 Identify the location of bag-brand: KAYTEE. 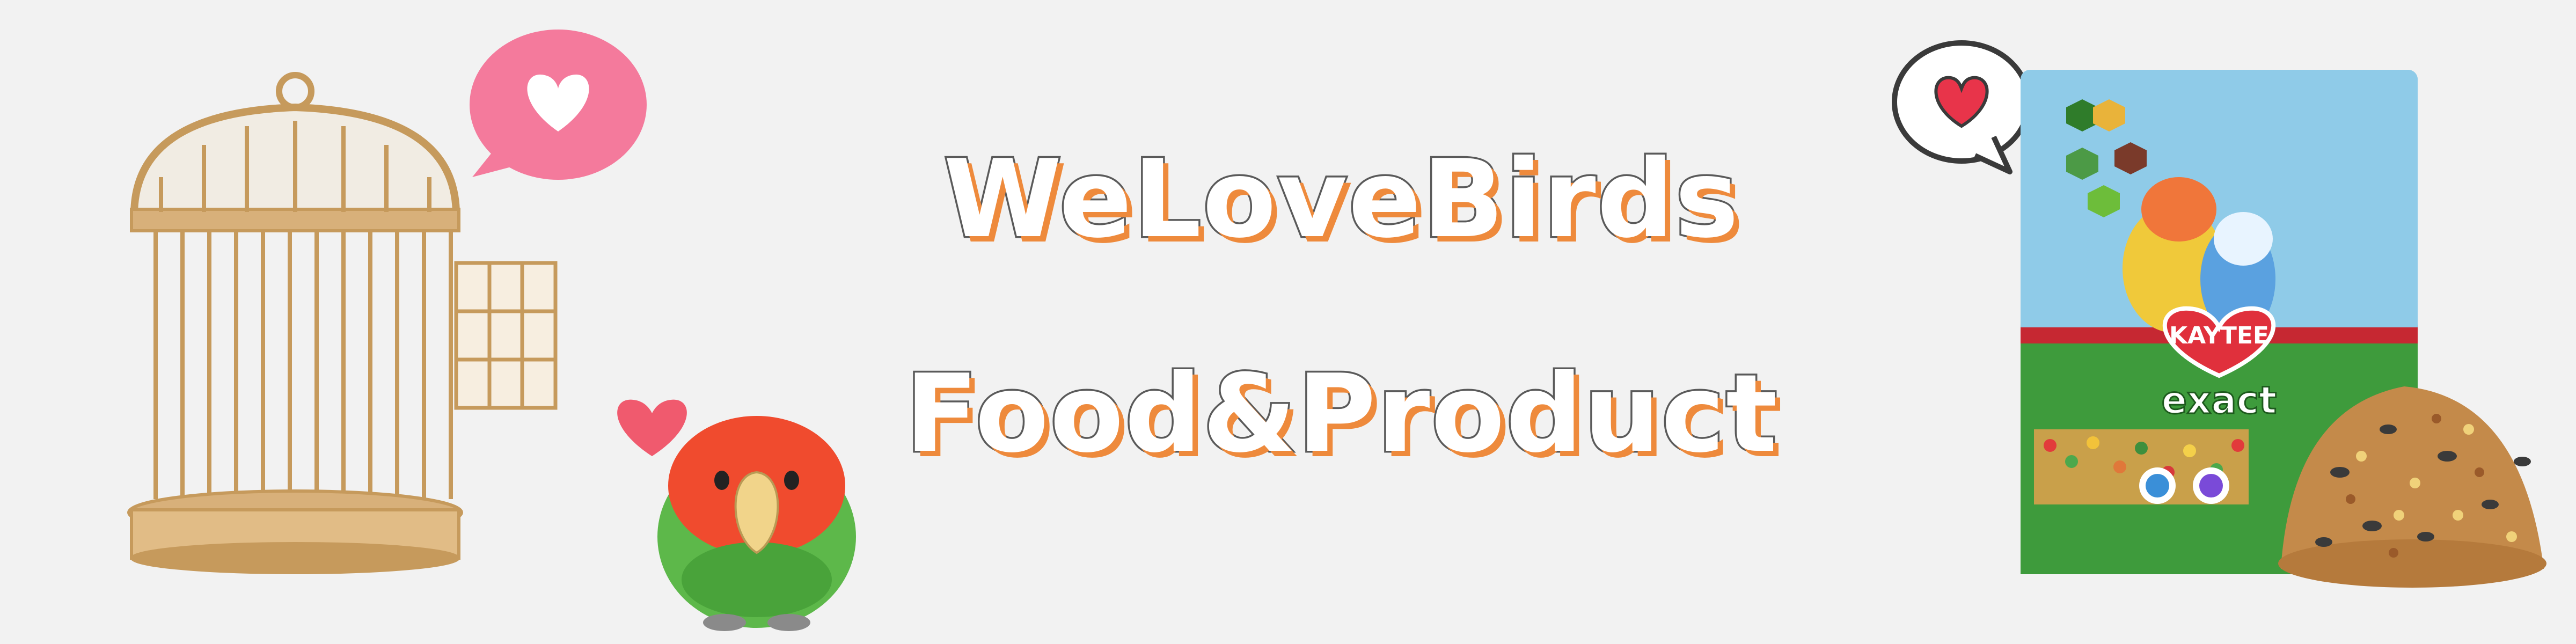
(2219, 335).